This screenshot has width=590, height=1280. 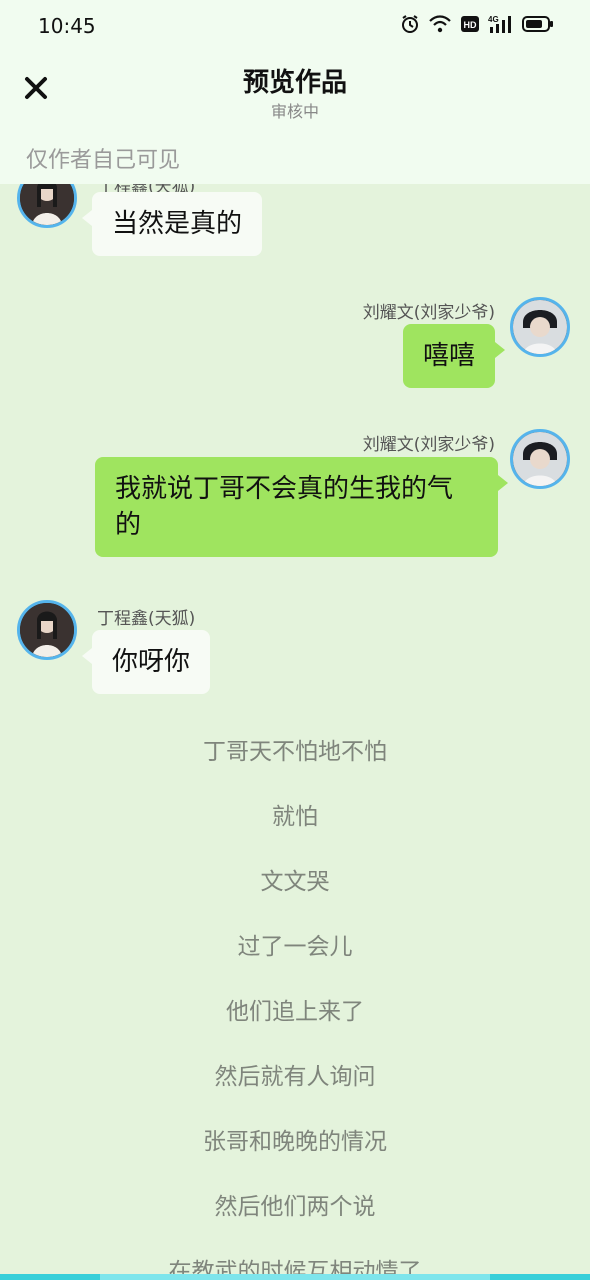 I want to click on bottom-progress-bar, so click(x=295, y=1277).